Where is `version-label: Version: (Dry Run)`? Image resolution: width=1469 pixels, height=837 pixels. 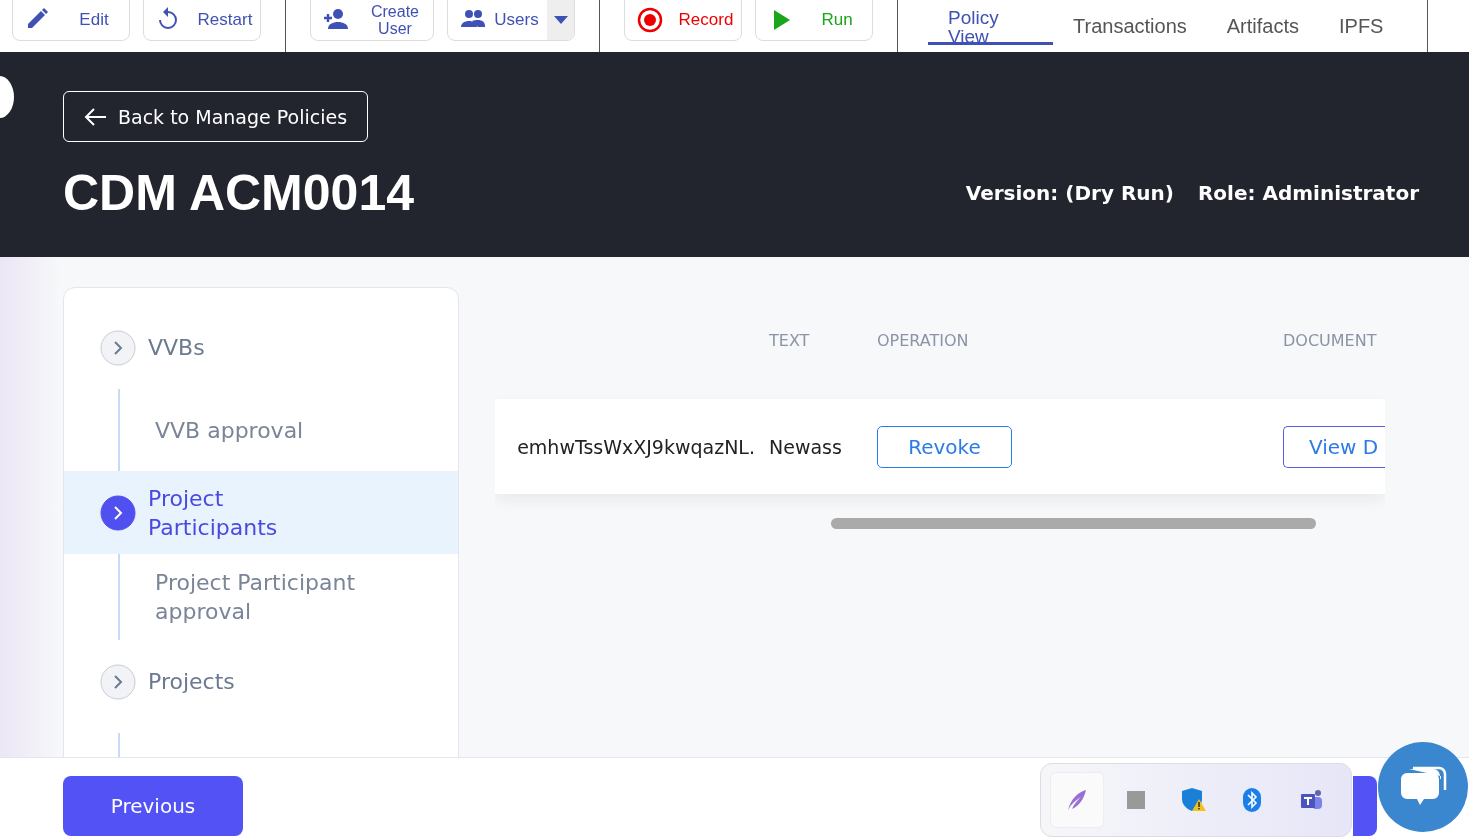
version-label: Version: (Dry Run) is located at coordinates (1069, 193).